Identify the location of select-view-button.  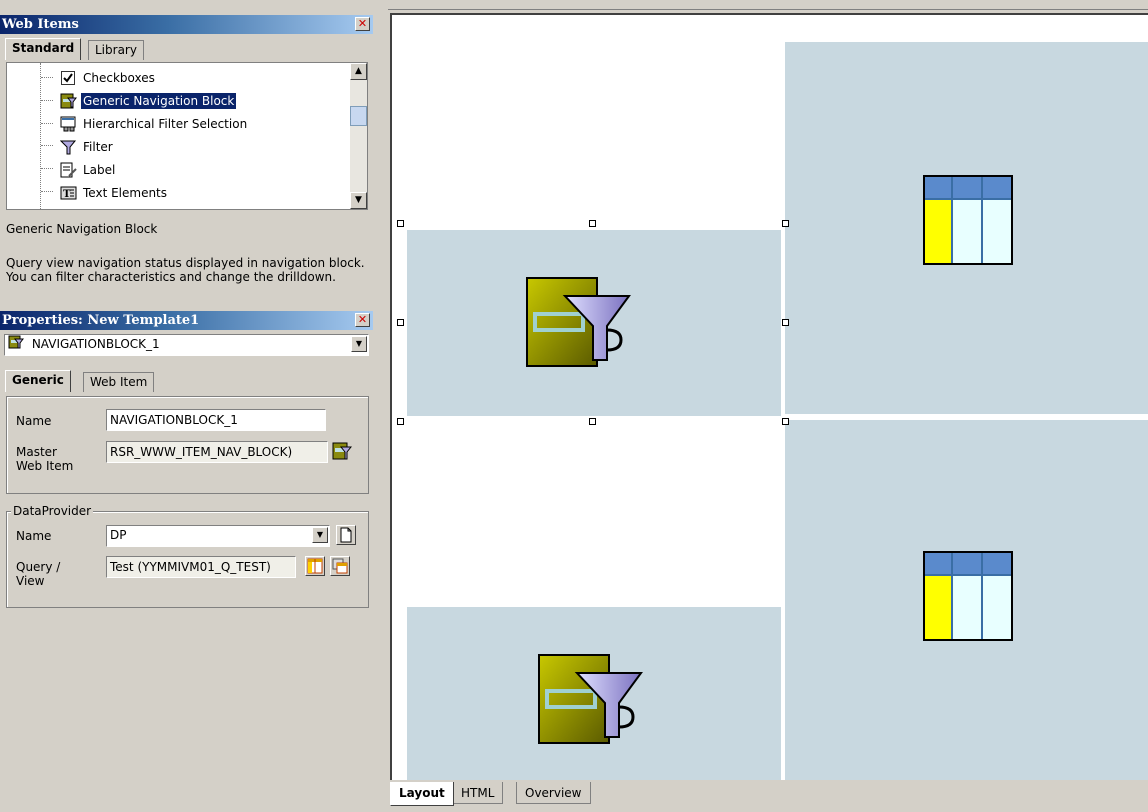
(340, 566).